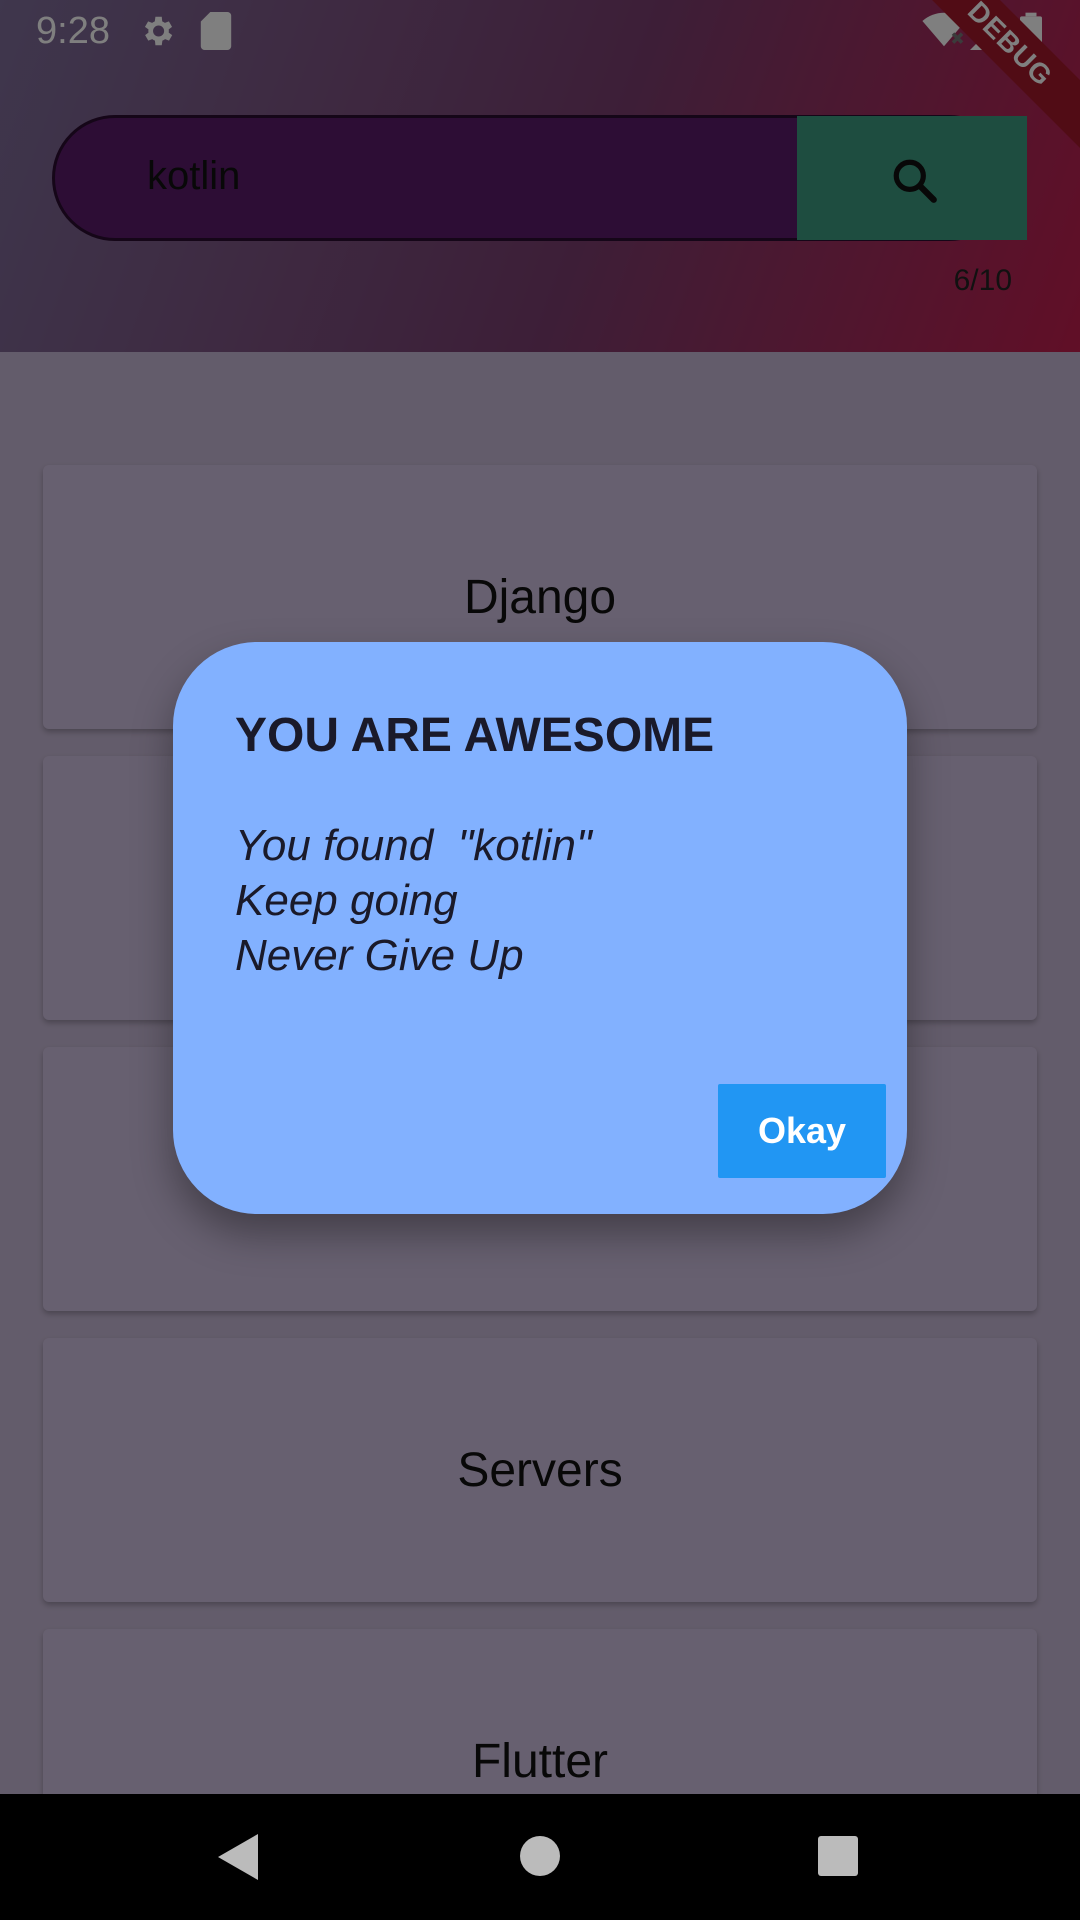  What do you see at coordinates (238, 1859) in the screenshot?
I see `back-icon` at bounding box center [238, 1859].